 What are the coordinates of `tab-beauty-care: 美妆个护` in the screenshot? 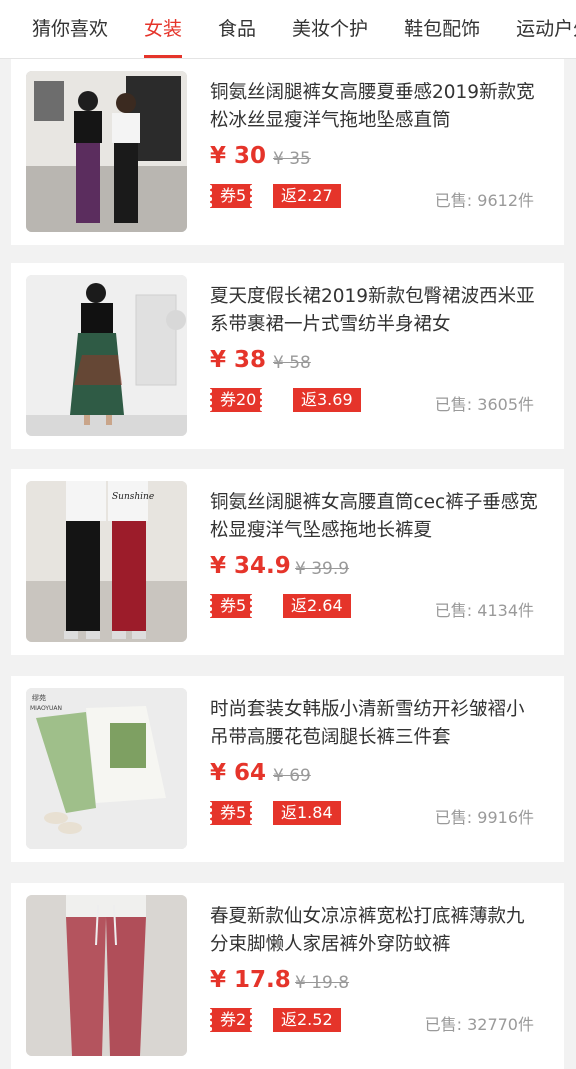 It's located at (330, 29).